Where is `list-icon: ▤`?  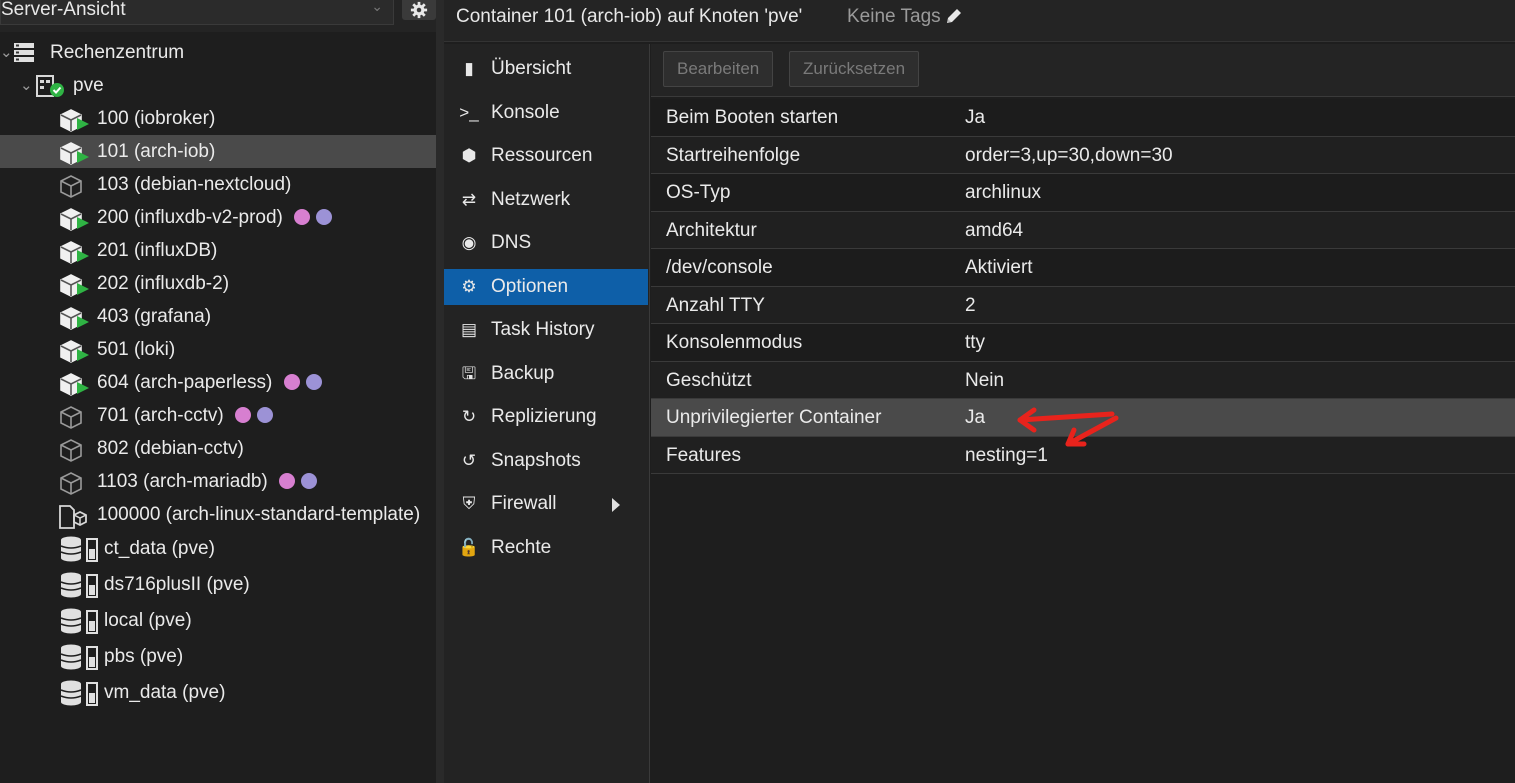
list-icon: ▤ is located at coordinates (469, 329).